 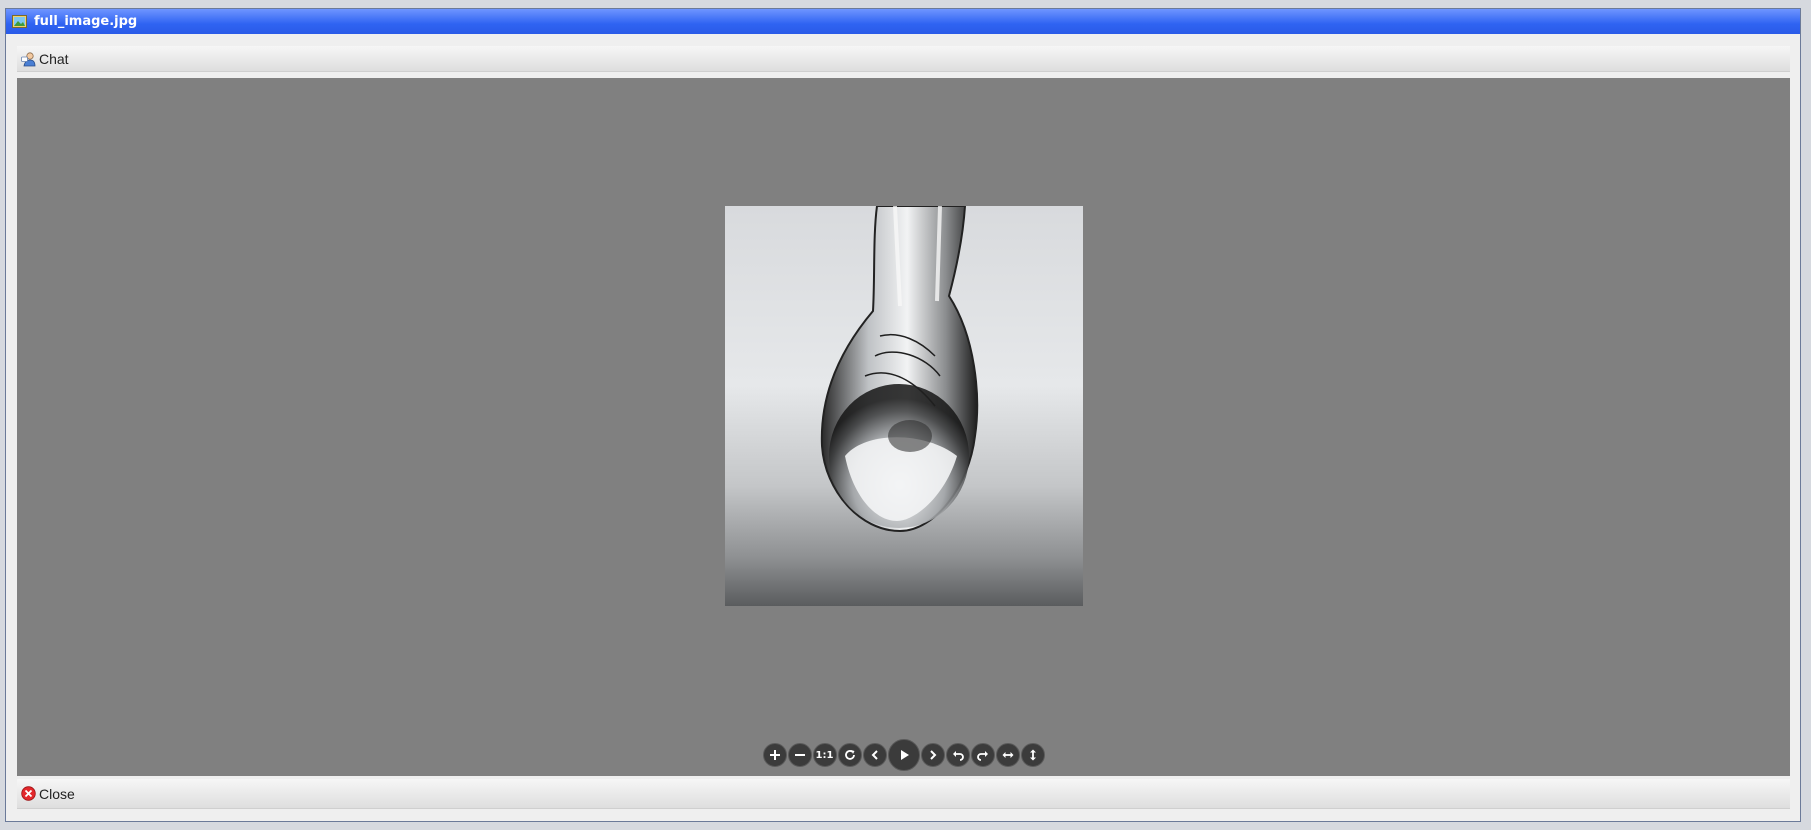 I want to click on chevron-left-icon, so click(x=874, y=755).